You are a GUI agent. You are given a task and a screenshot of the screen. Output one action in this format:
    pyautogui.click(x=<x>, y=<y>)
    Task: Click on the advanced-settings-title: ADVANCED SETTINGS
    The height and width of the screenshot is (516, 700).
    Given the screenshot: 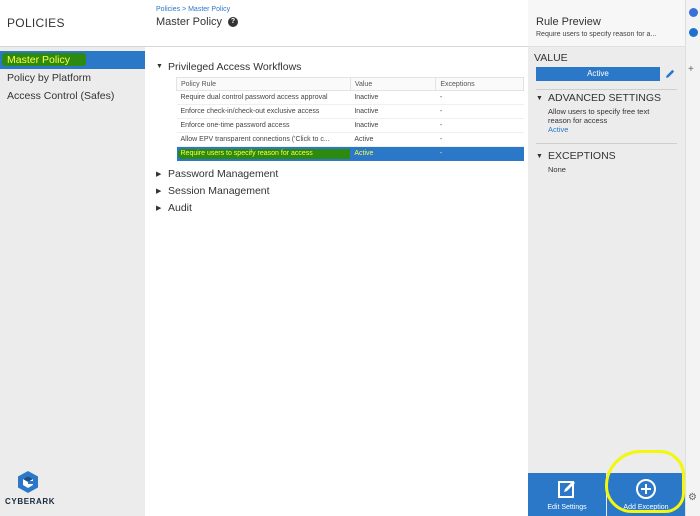 What is the action you would take?
    pyautogui.click(x=604, y=98)
    